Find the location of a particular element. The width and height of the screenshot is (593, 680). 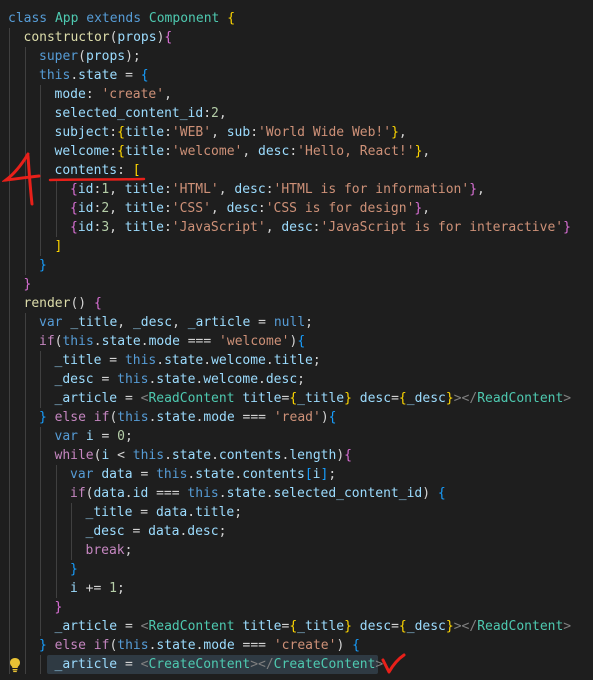

code-line: if(this.state.mode === 'welcome'){ is located at coordinates (172, 341).